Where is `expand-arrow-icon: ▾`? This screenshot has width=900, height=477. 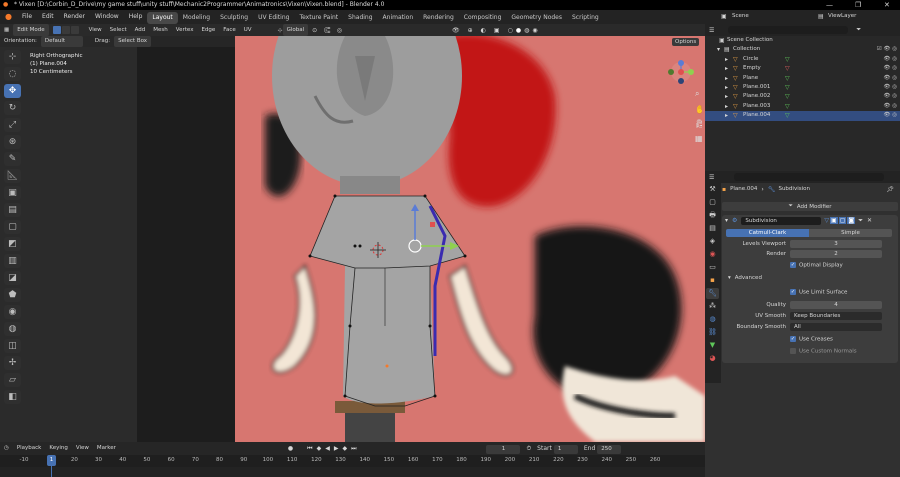
expand-arrow-icon: ▾ is located at coordinates (718, 49).